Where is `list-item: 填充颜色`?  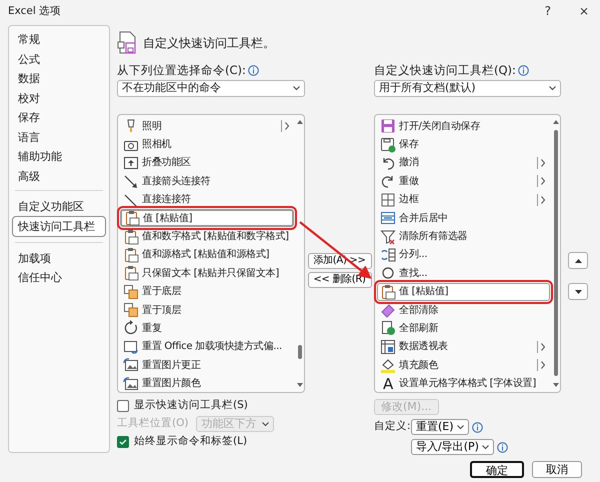 list-item: 填充颜色 is located at coordinates (463, 365).